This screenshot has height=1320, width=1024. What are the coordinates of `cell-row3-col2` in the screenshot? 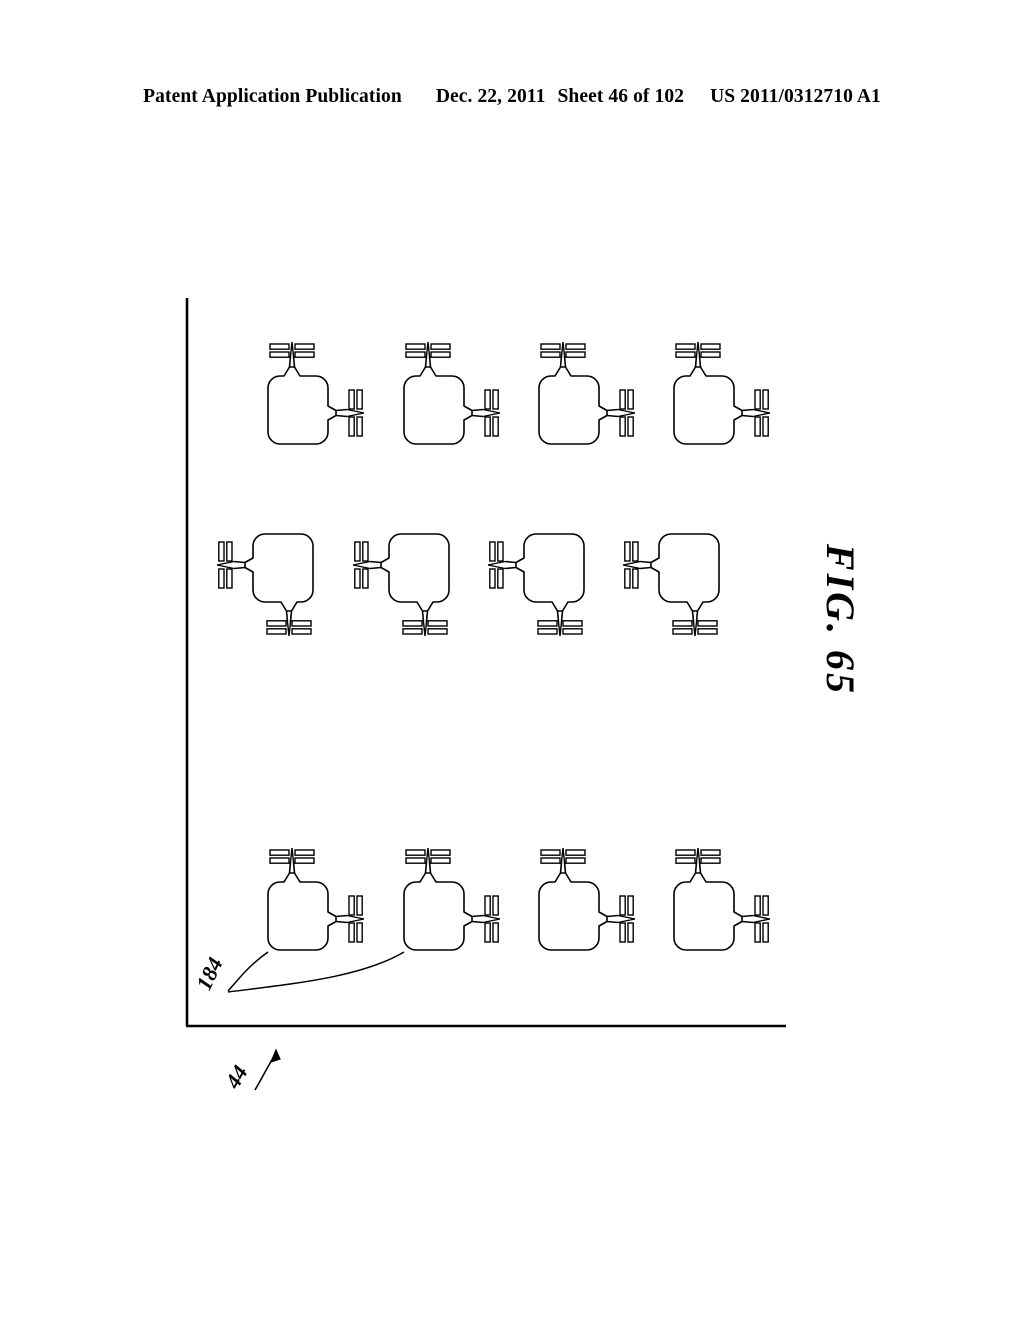 It's located at (452, 899).